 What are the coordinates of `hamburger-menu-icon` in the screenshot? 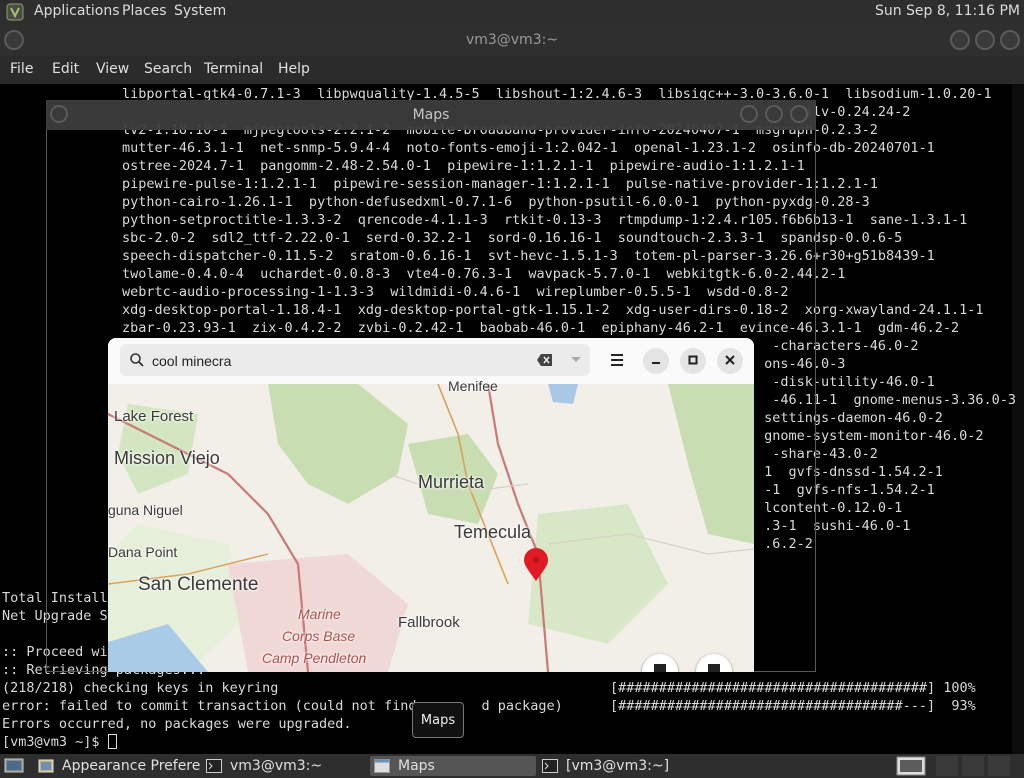 It's located at (617, 360).